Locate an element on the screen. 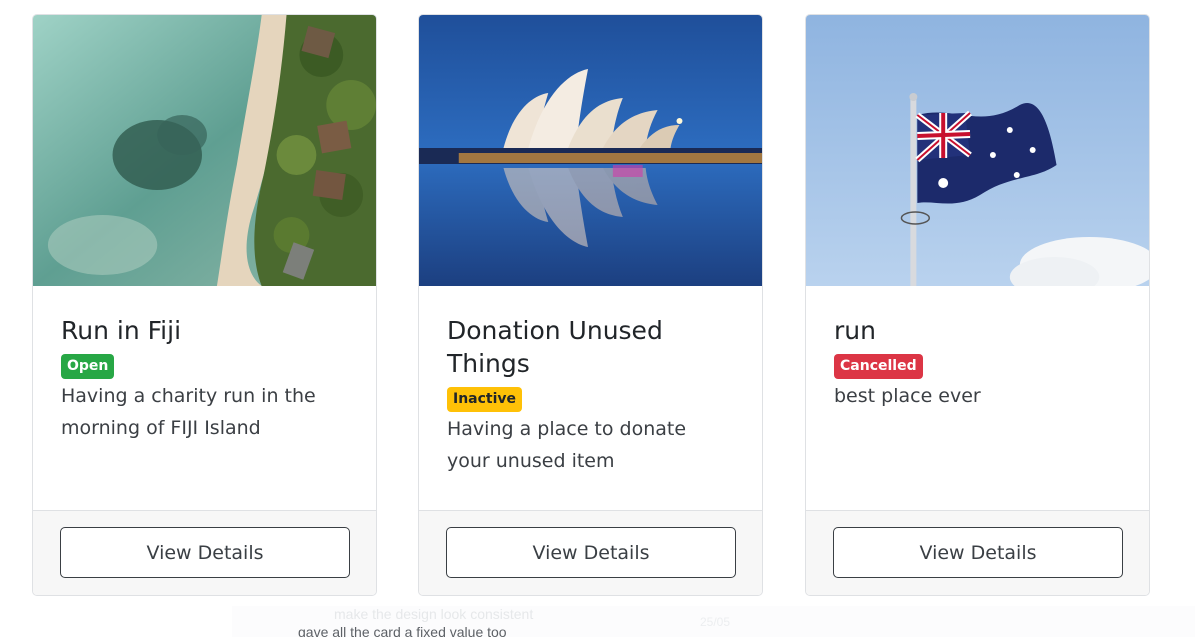  card-description: best place ever is located at coordinates (907, 396).